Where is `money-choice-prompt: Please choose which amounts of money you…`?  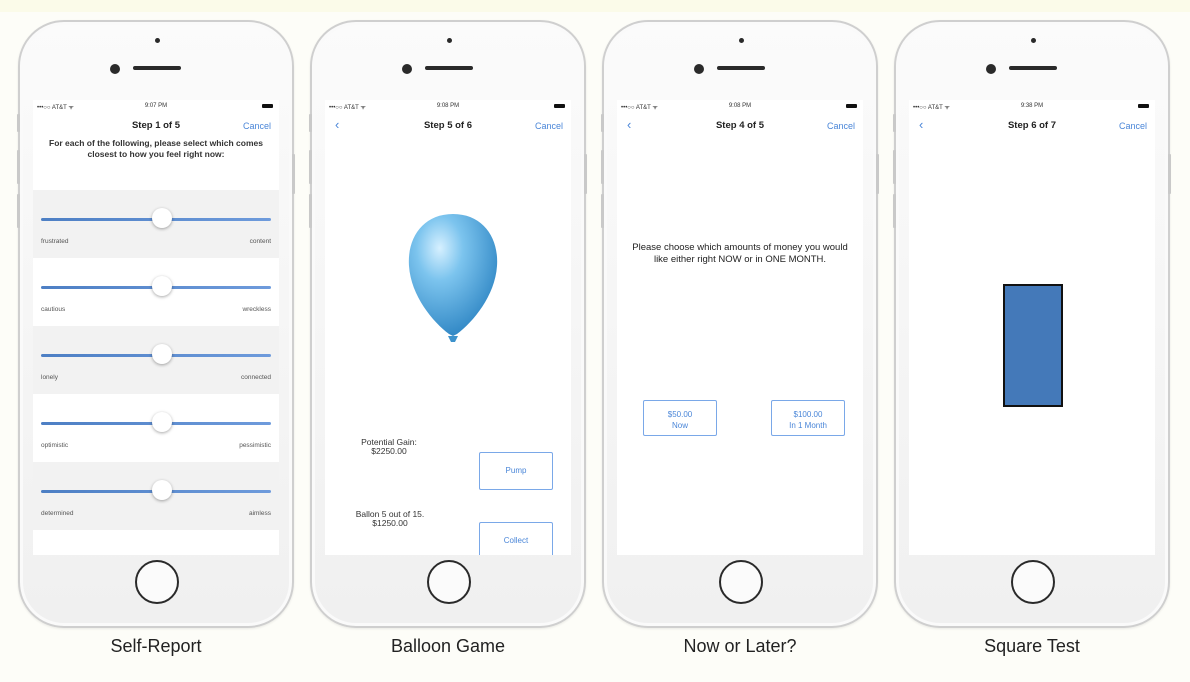
money-choice-prompt: Please choose which amounts of money you… is located at coordinates (740, 253).